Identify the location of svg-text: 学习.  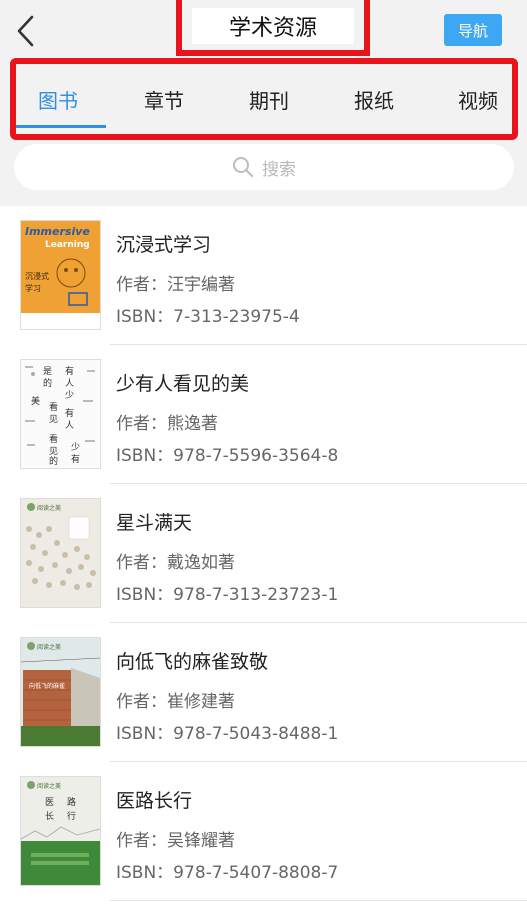
(33, 288).